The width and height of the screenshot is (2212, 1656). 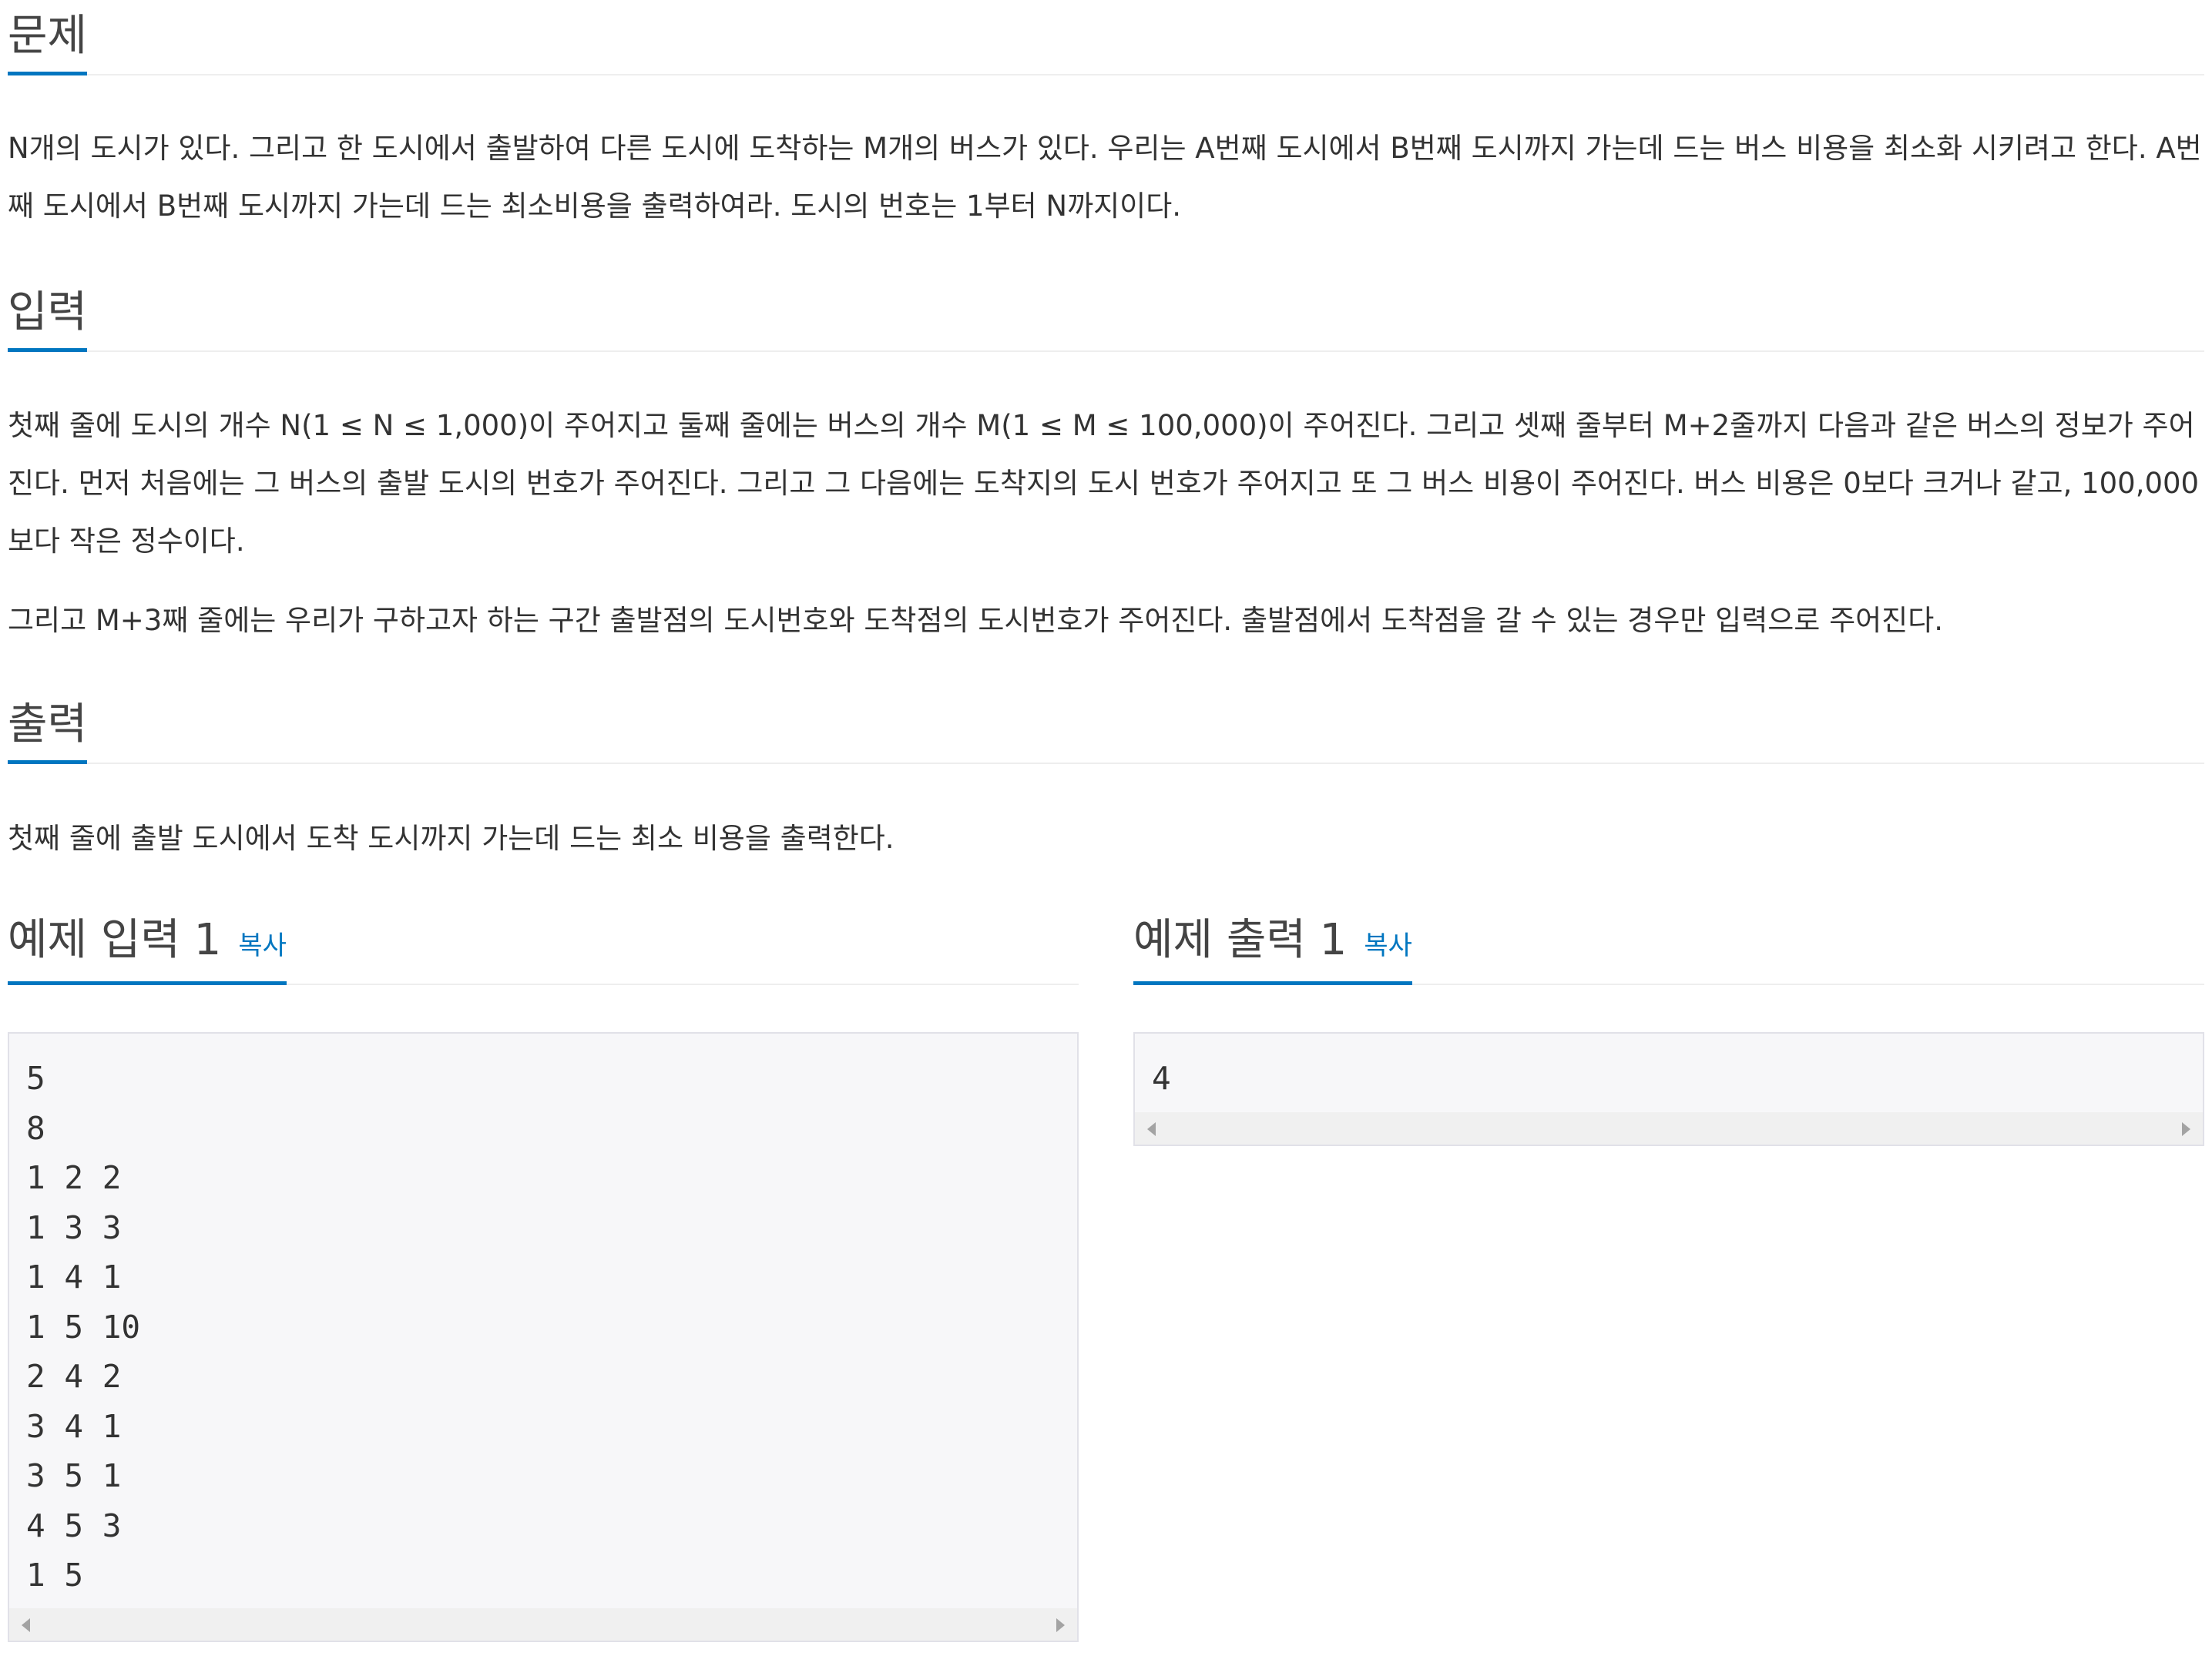 What do you see at coordinates (1162, 1078) in the screenshot?
I see `sample-output-content: 4` at bounding box center [1162, 1078].